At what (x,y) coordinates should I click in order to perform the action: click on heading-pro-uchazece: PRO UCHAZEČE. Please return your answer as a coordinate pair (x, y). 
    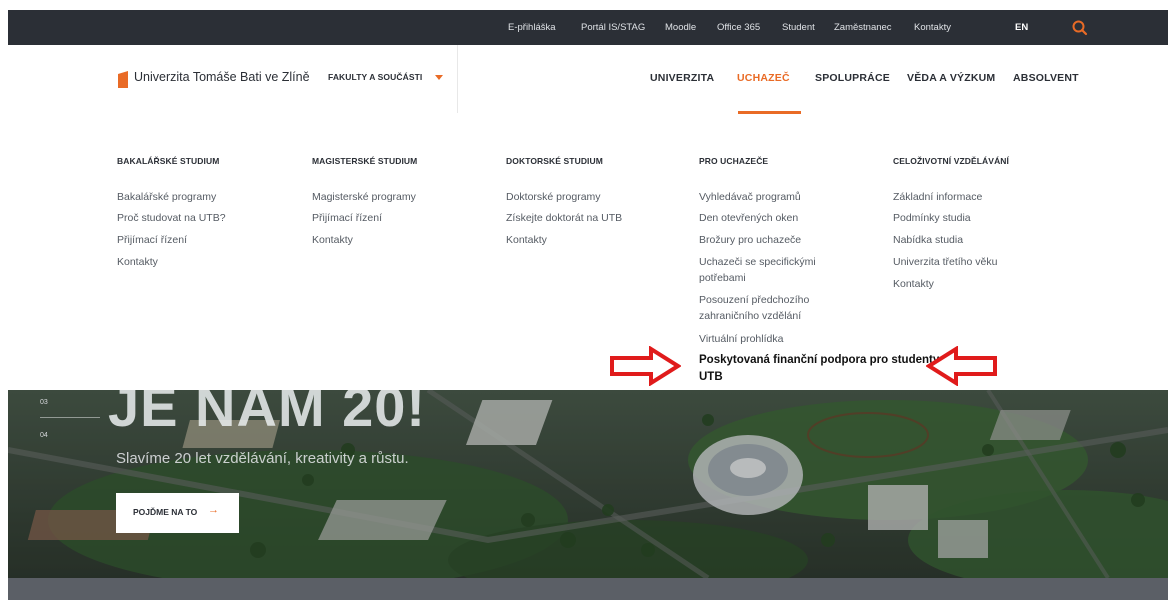
    Looking at the image, I should click on (734, 161).